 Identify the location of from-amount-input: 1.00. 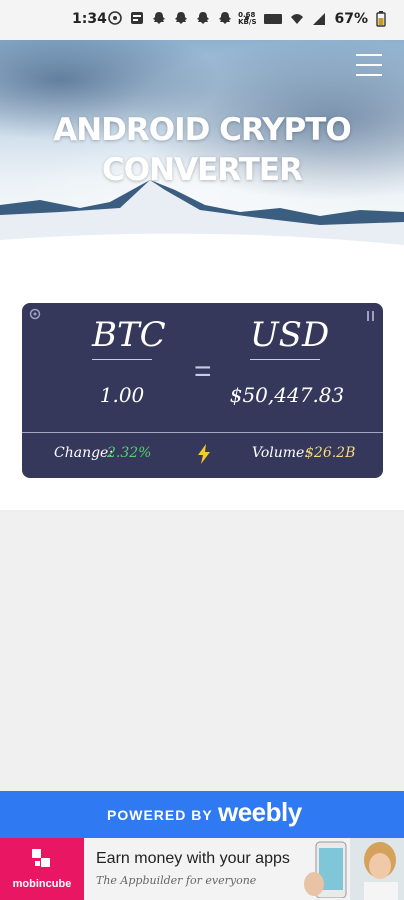
(122, 395).